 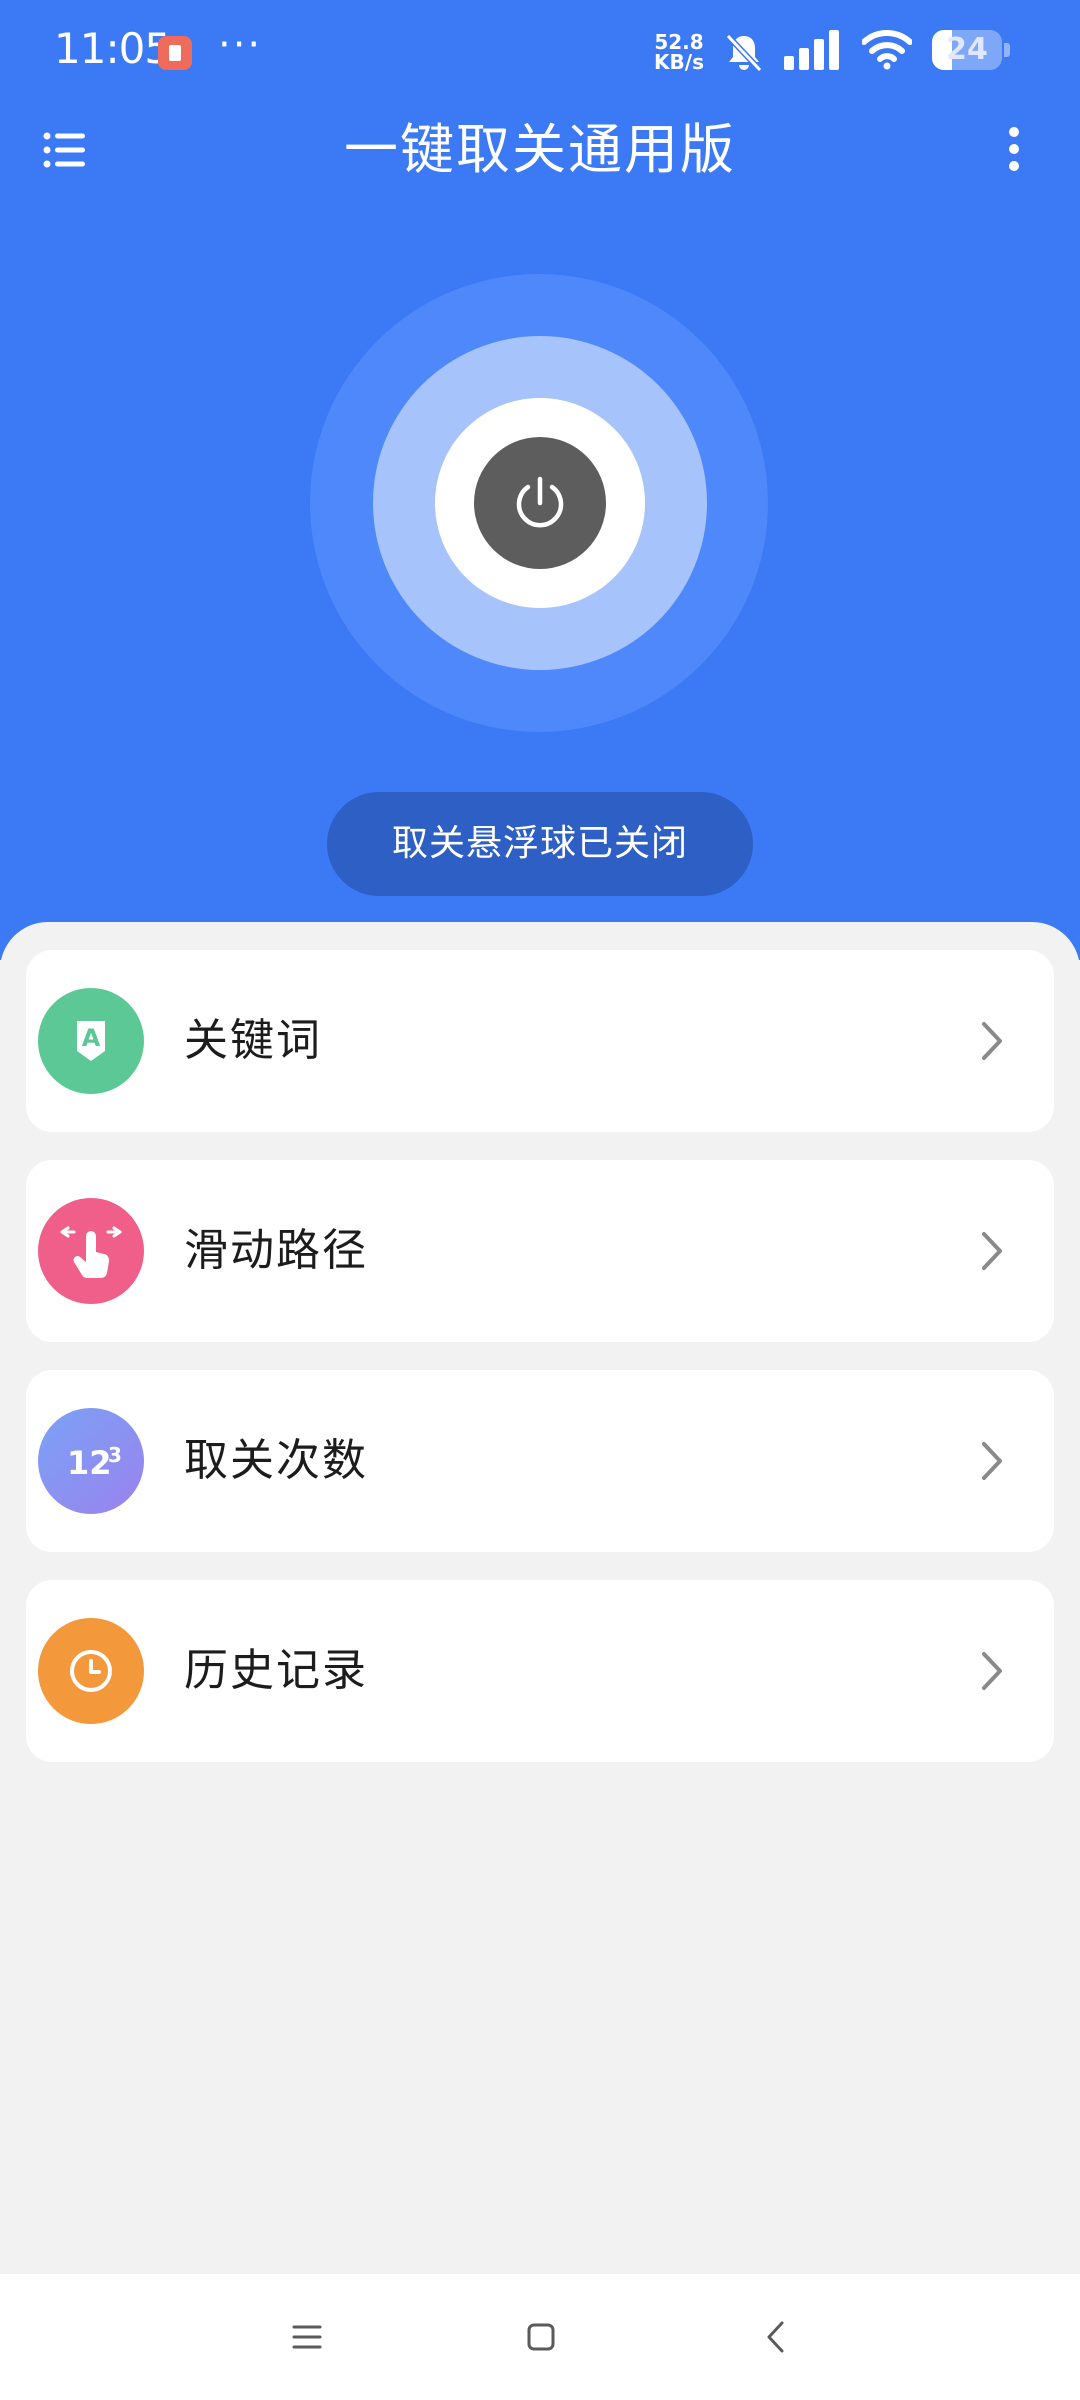 I want to click on recent-apps-icon, so click(x=307, y=2337).